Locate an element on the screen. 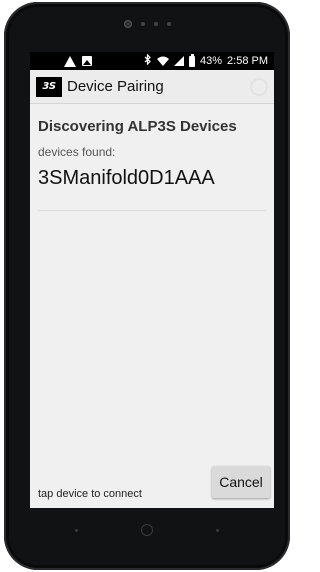 Image resolution: width=320 pixels, height=572 pixels. devices-found-label: devices found: is located at coordinates (77, 152).